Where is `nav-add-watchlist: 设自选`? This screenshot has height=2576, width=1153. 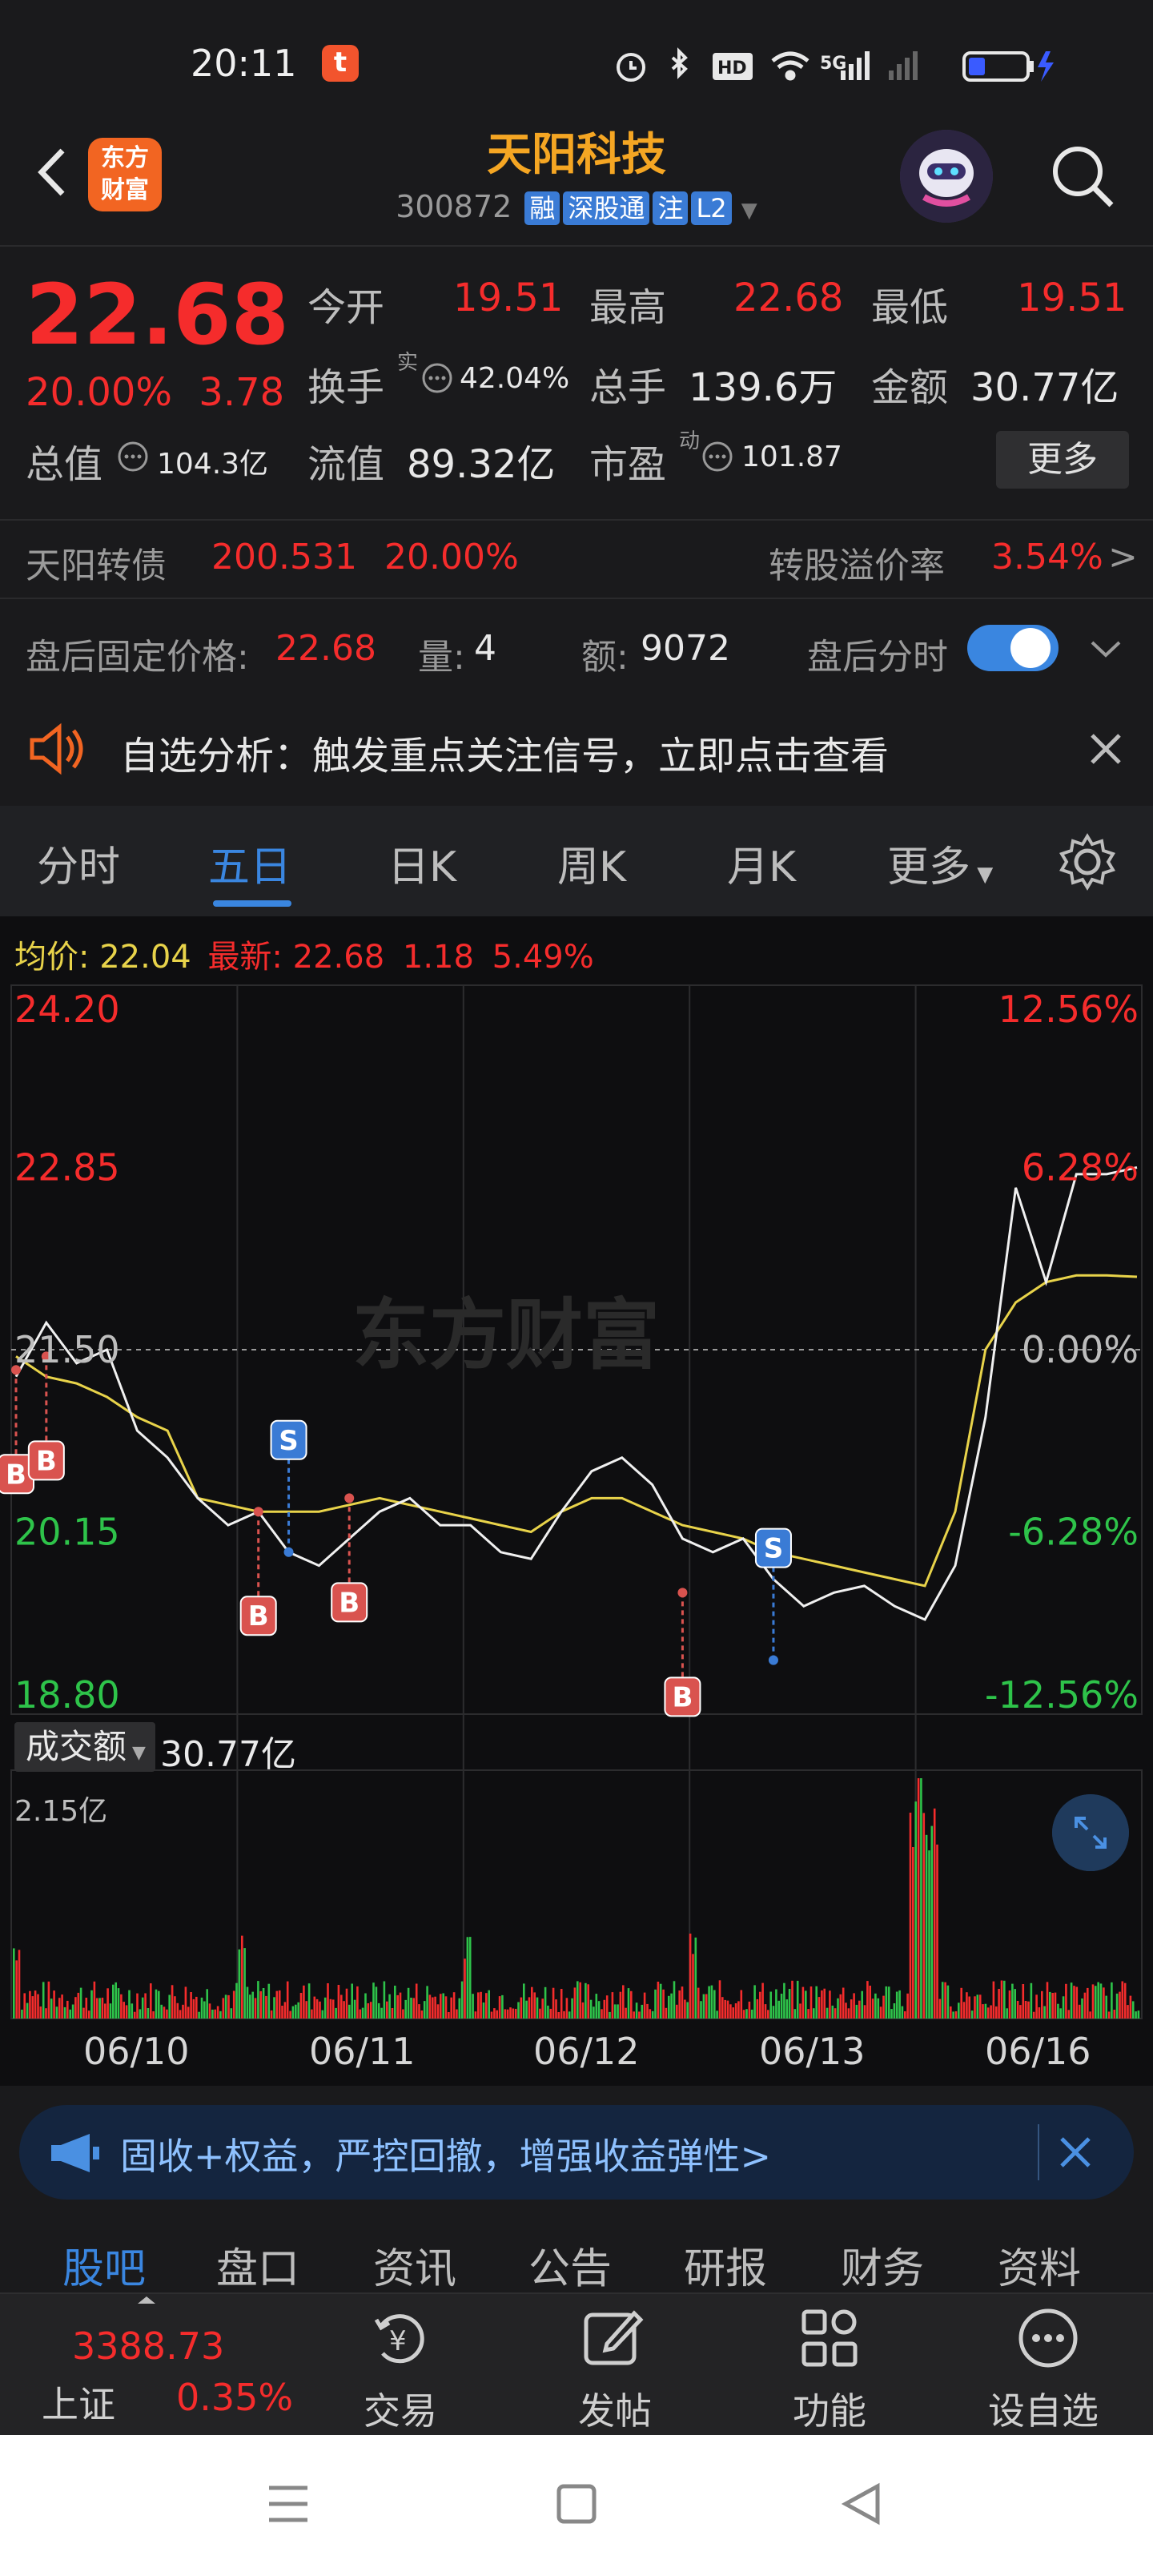 nav-add-watchlist: 设自选 is located at coordinates (1043, 2408).